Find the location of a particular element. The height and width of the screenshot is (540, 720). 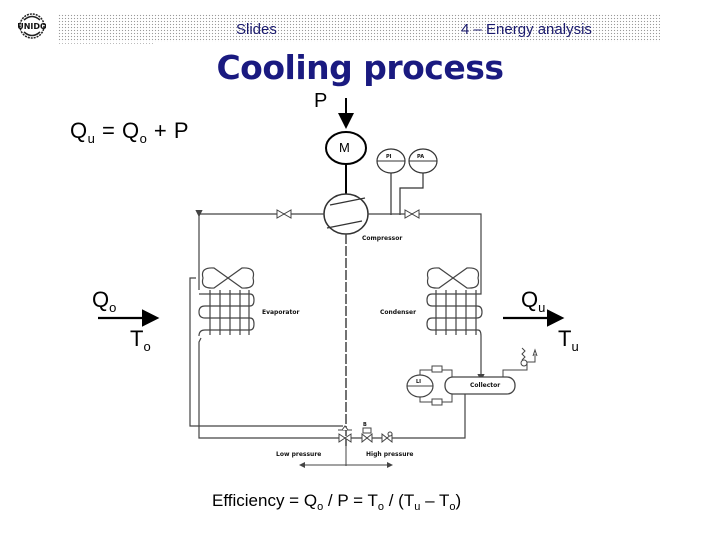

compressor-symbol is located at coordinates (346, 214).